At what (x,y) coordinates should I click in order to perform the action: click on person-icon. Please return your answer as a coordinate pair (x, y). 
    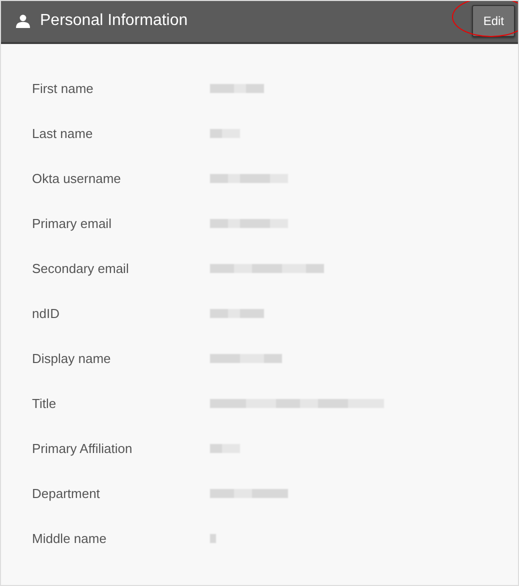
    Looking at the image, I should click on (23, 21).